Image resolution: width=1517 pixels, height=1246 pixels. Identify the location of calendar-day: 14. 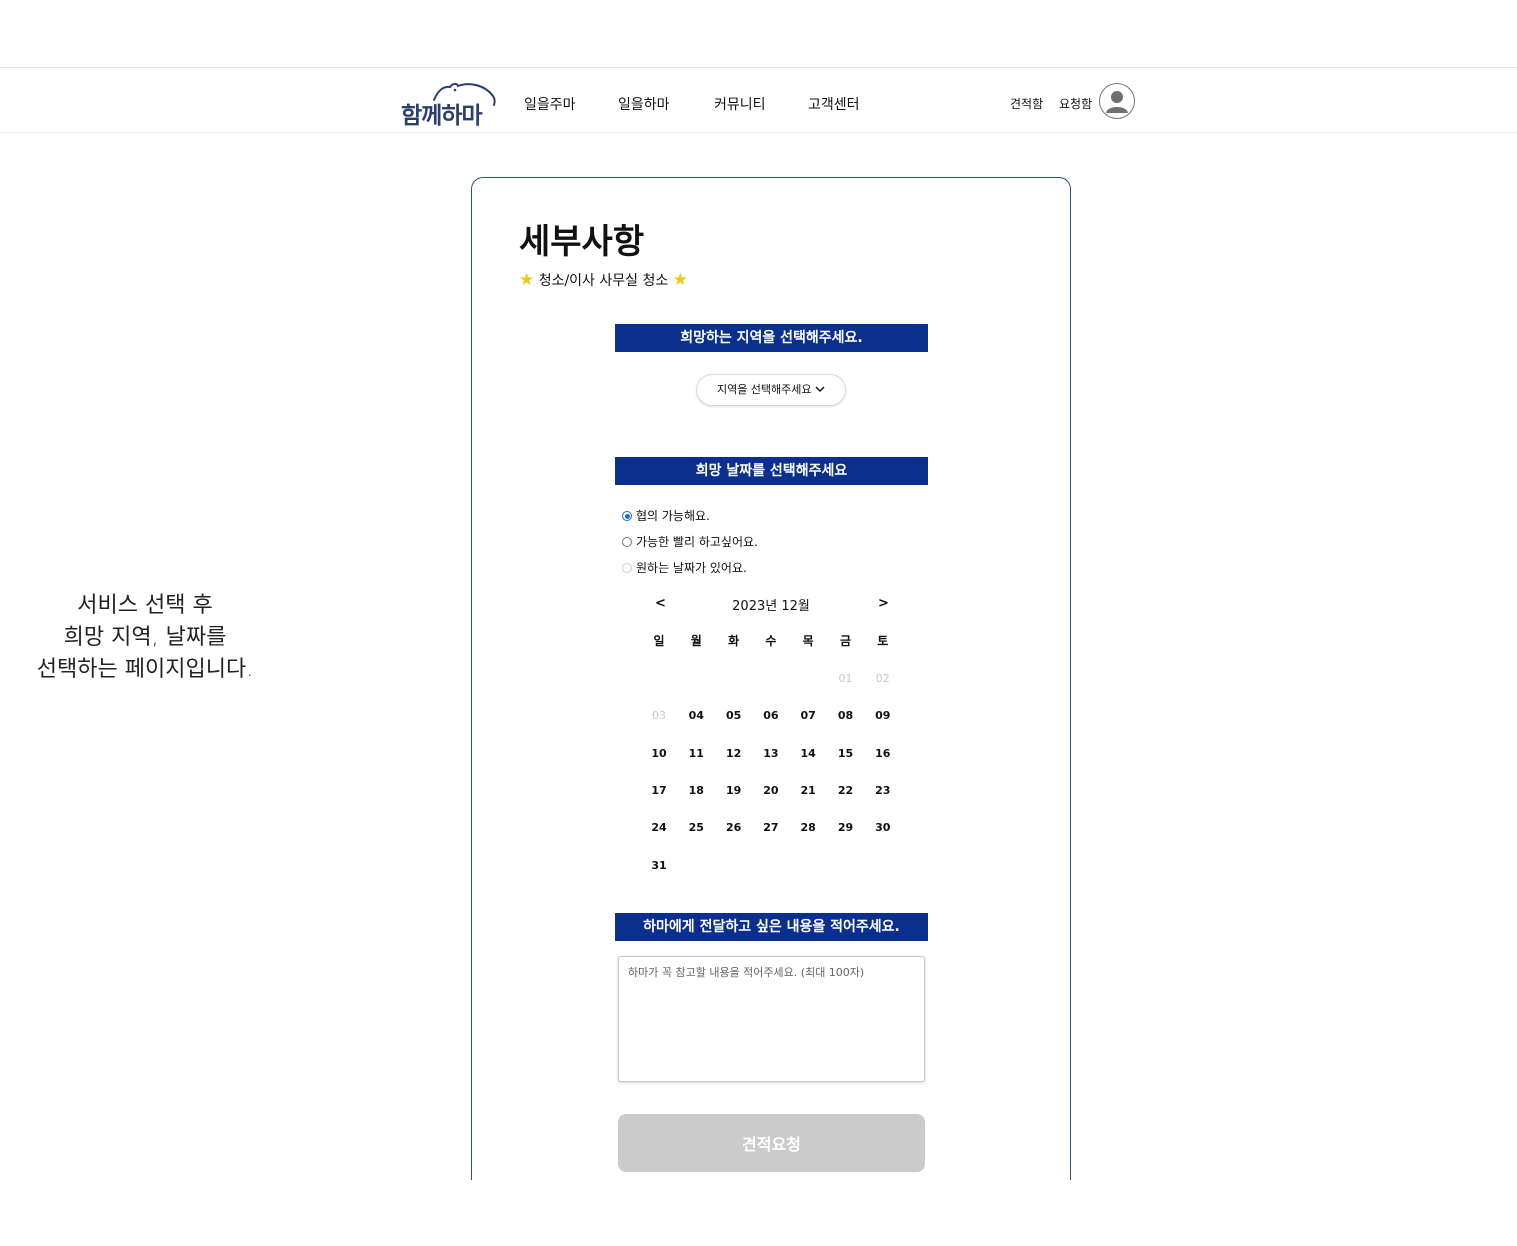
(808, 753).